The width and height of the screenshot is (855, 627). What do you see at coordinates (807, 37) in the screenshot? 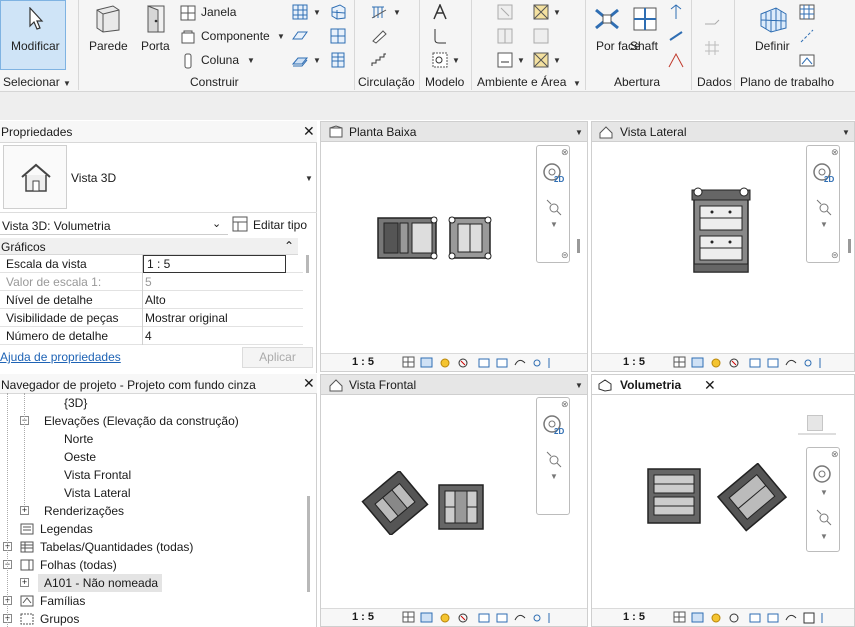
I see `ref-plane-button` at bounding box center [807, 37].